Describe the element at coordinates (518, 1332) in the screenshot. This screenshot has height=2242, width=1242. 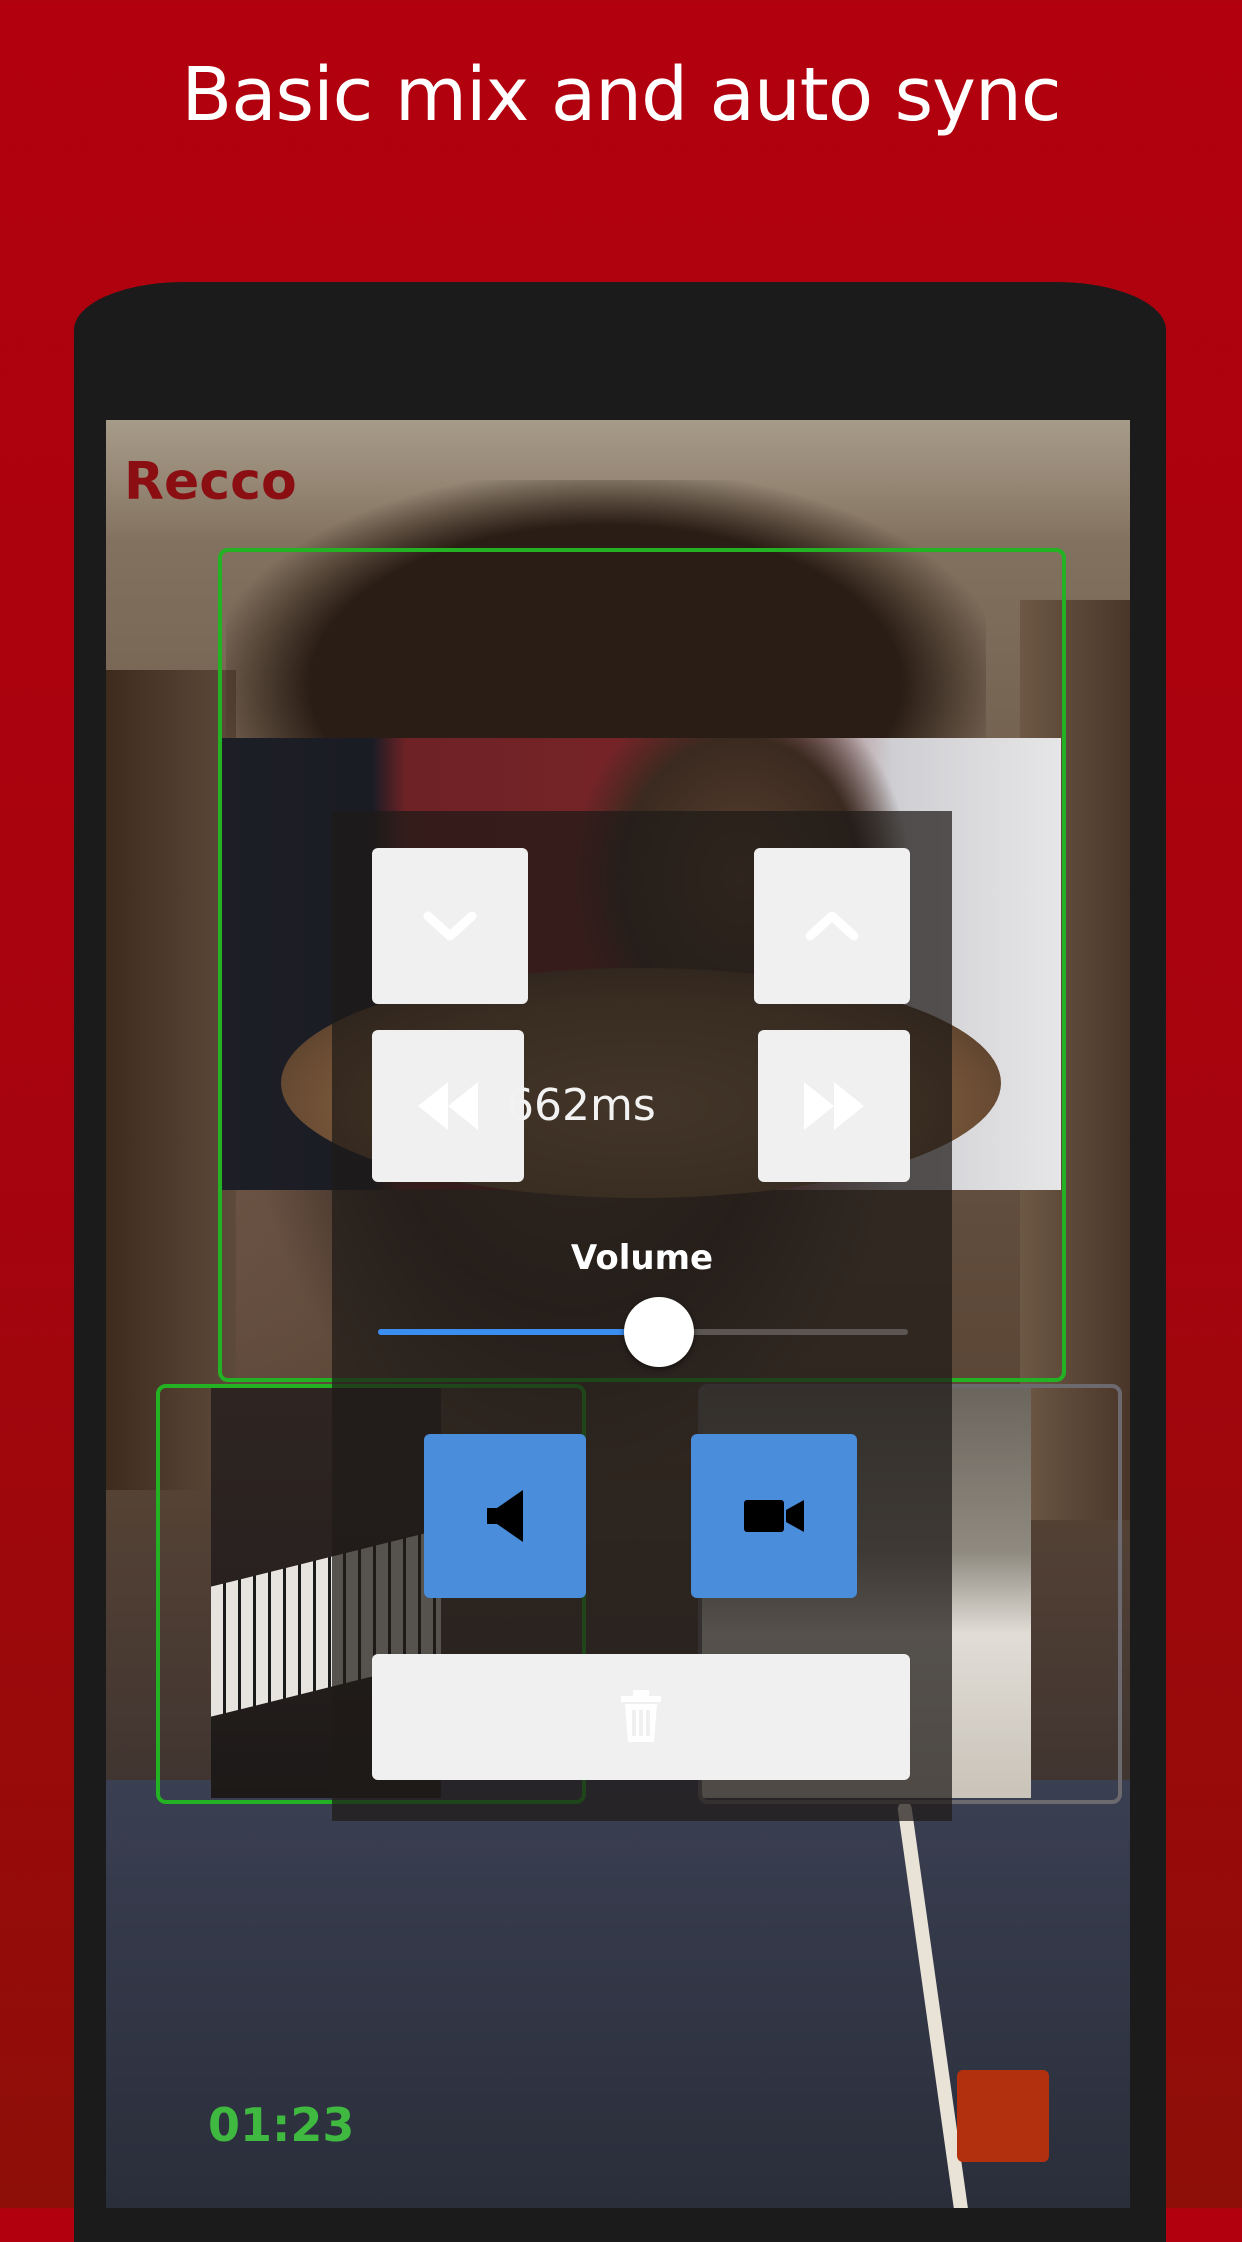
I see `volume-slider-fill` at that location.